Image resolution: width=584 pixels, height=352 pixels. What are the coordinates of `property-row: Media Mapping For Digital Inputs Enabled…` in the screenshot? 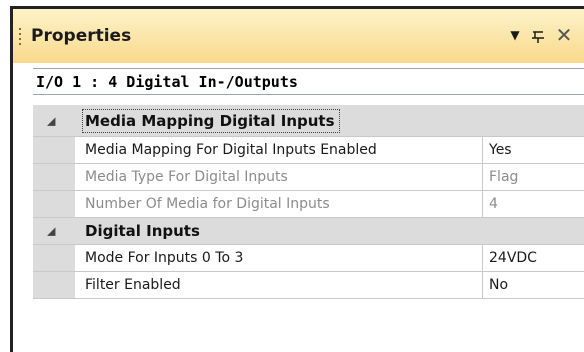 It's located at (308, 150).